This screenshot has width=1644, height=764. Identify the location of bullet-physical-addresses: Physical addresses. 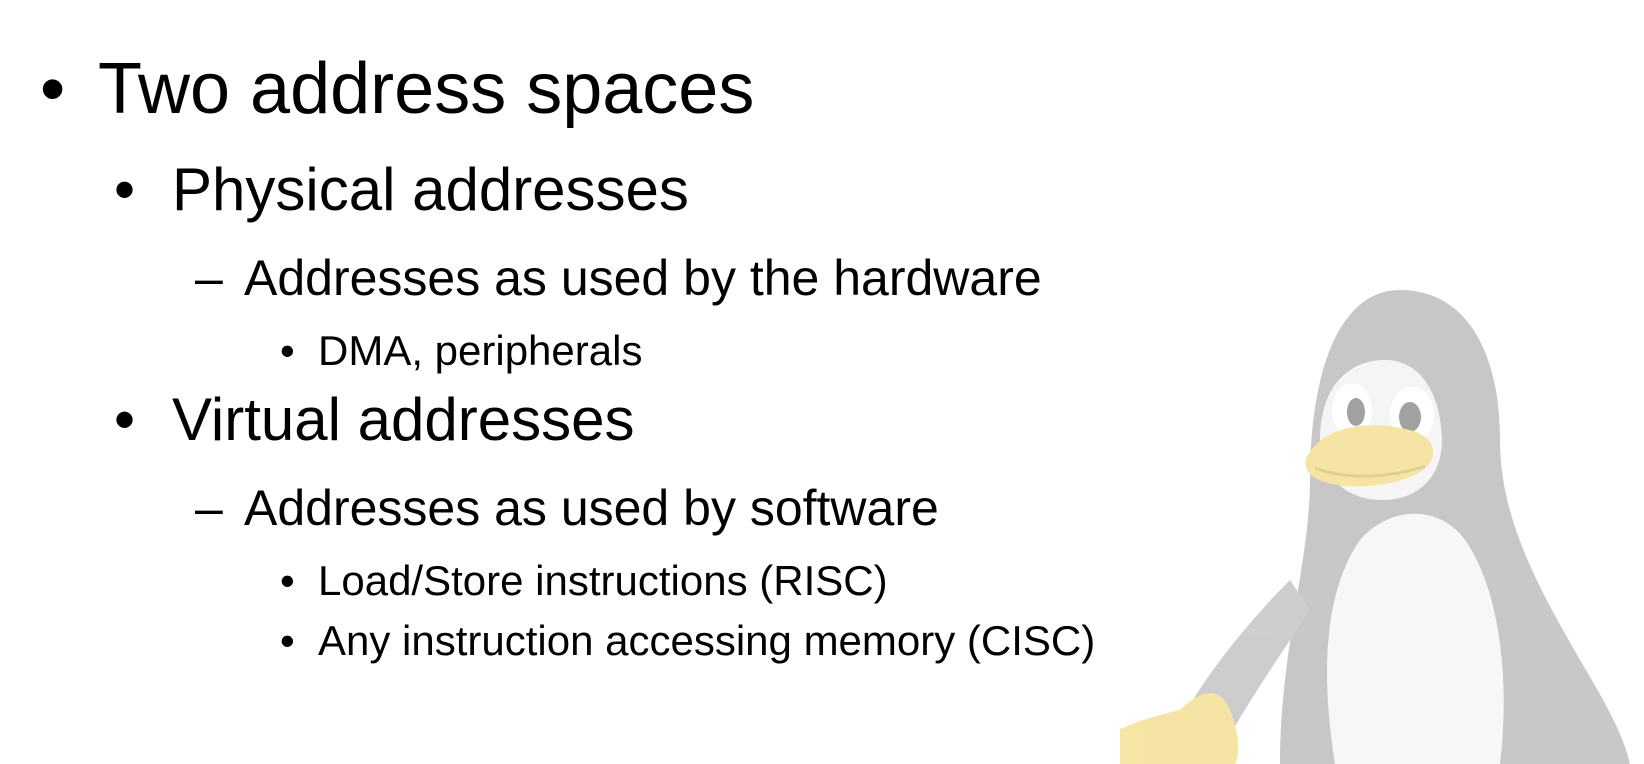
(430, 189).